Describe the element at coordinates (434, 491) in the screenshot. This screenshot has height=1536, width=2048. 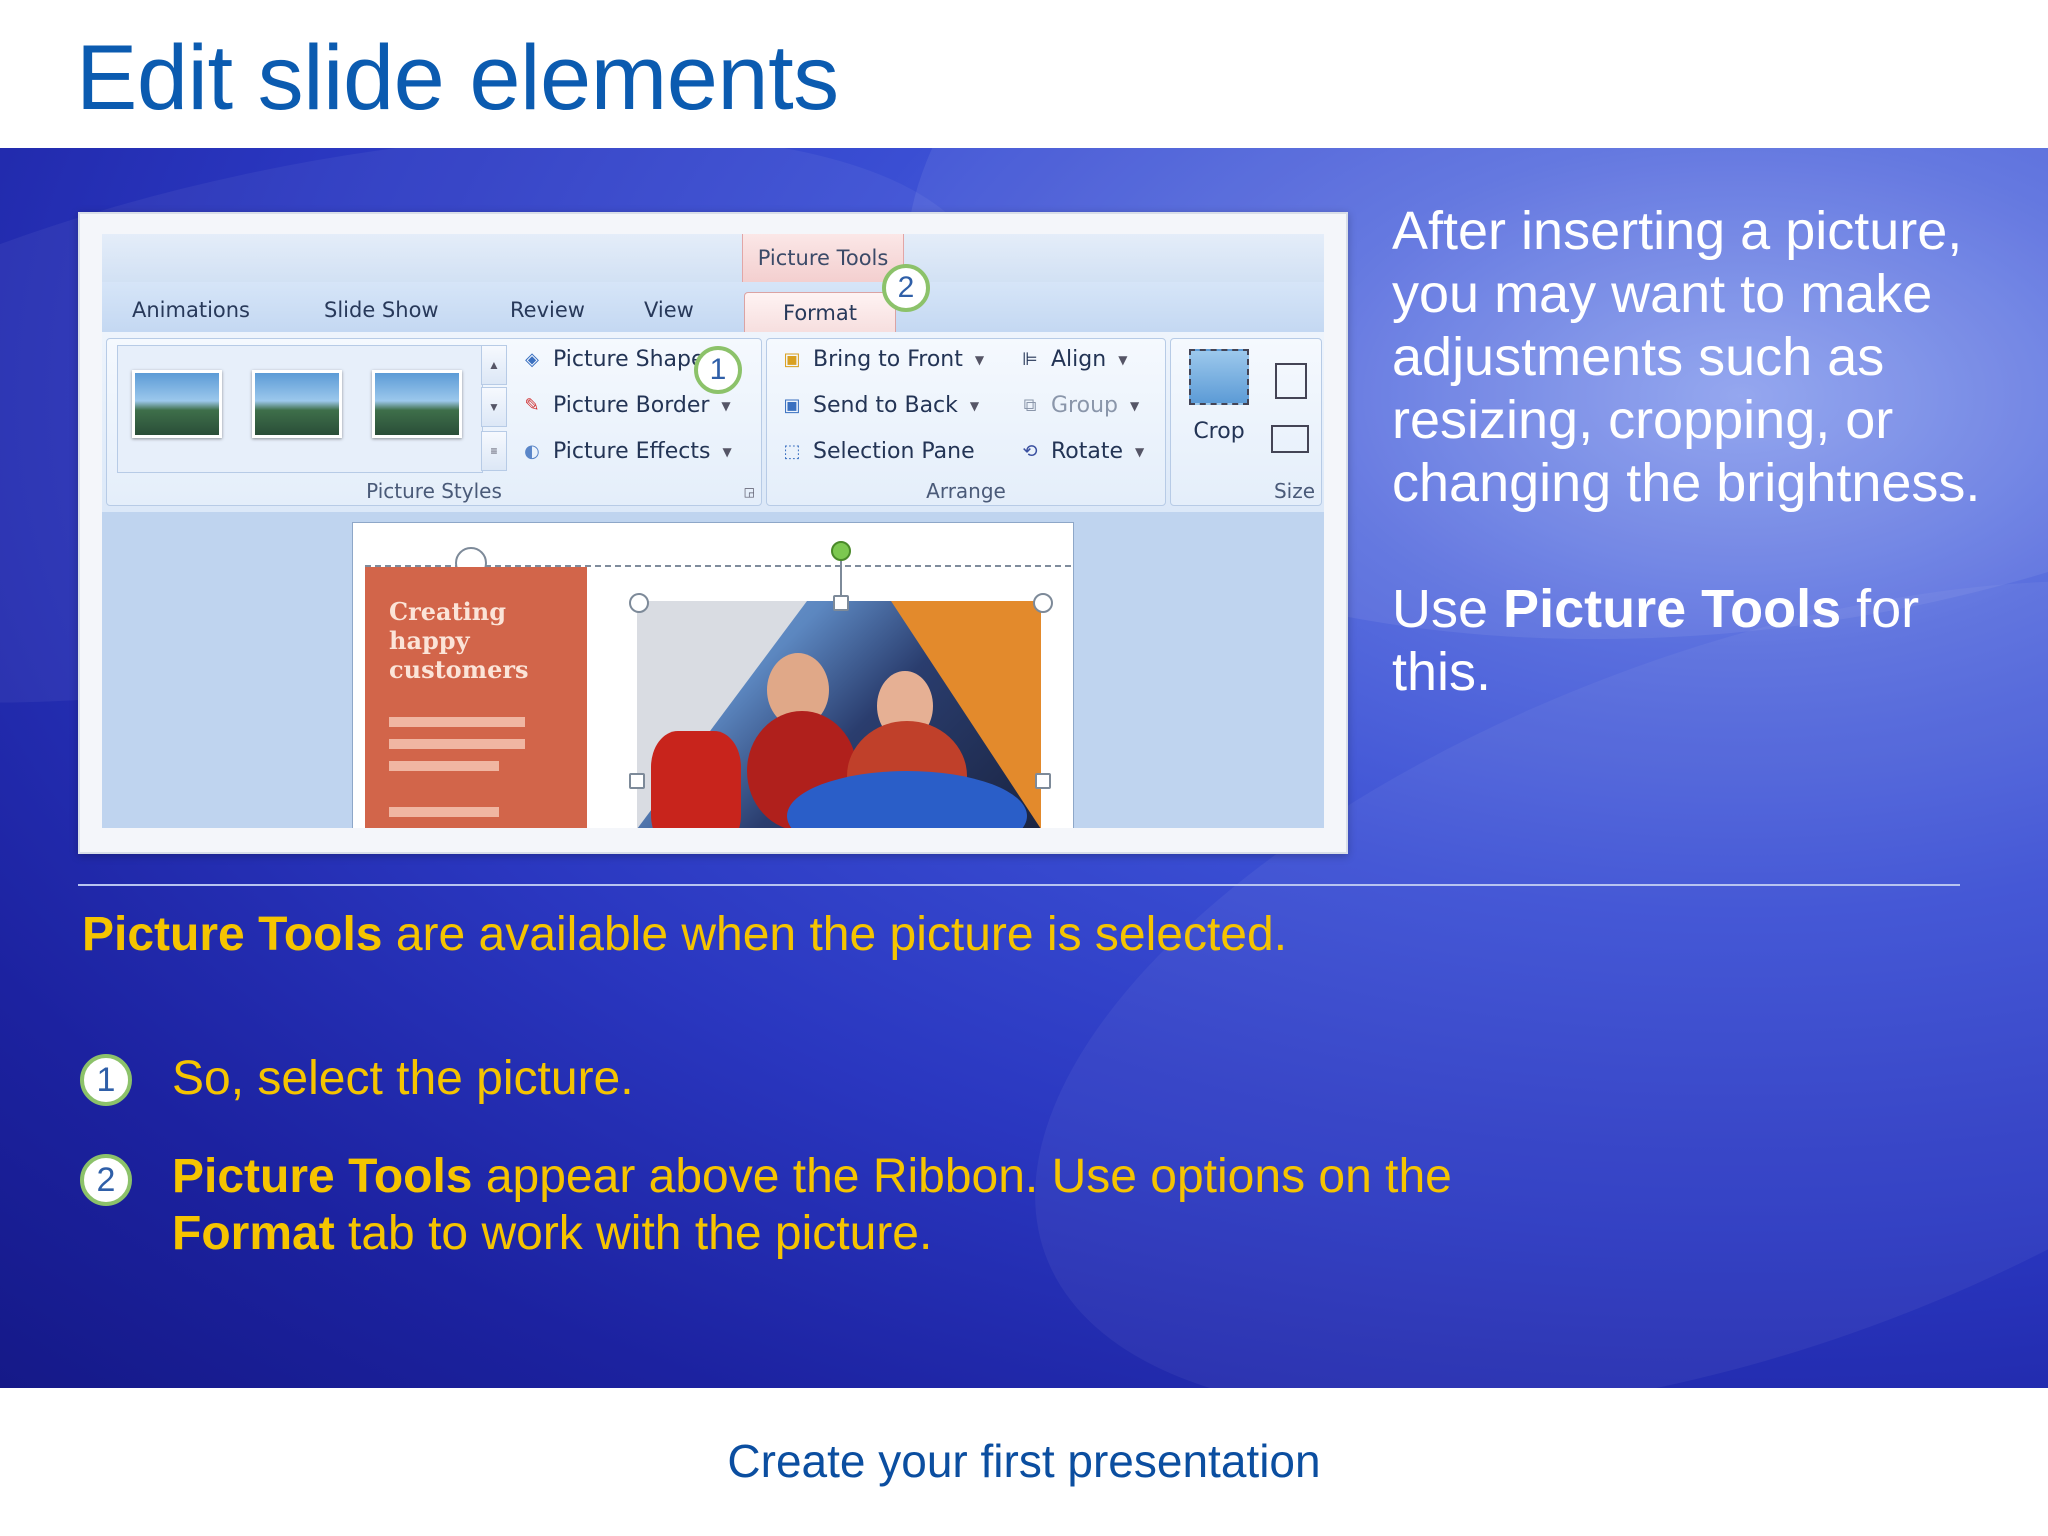
I see `picture-styles-group-label: Picture Styles` at that location.